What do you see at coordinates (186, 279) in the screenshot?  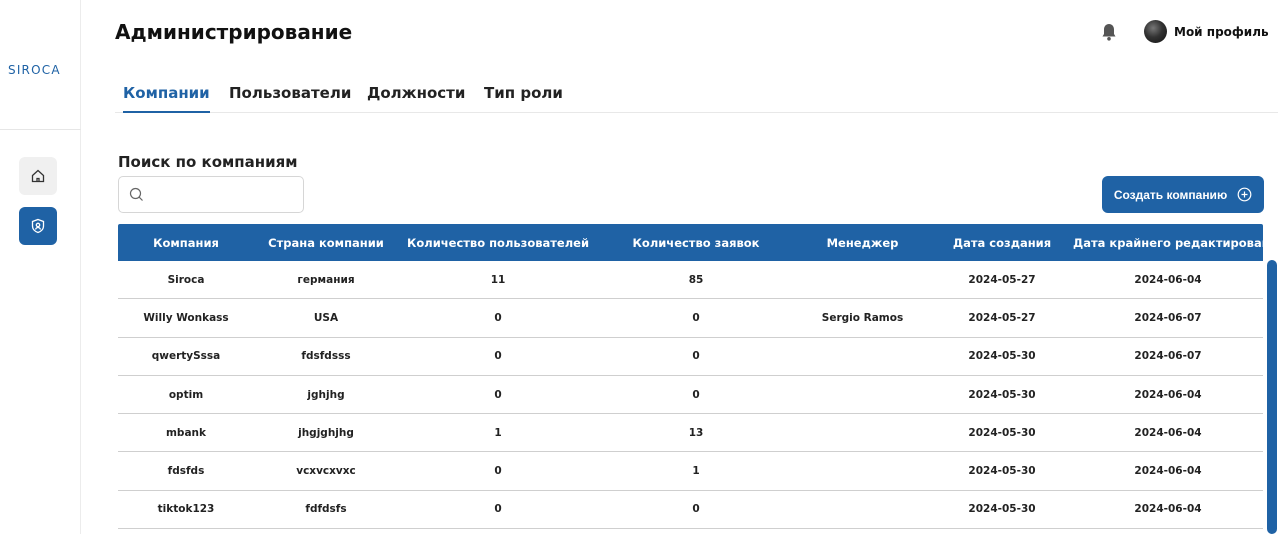 I see `cell-company: Siroca` at bounding box center [186, 279].